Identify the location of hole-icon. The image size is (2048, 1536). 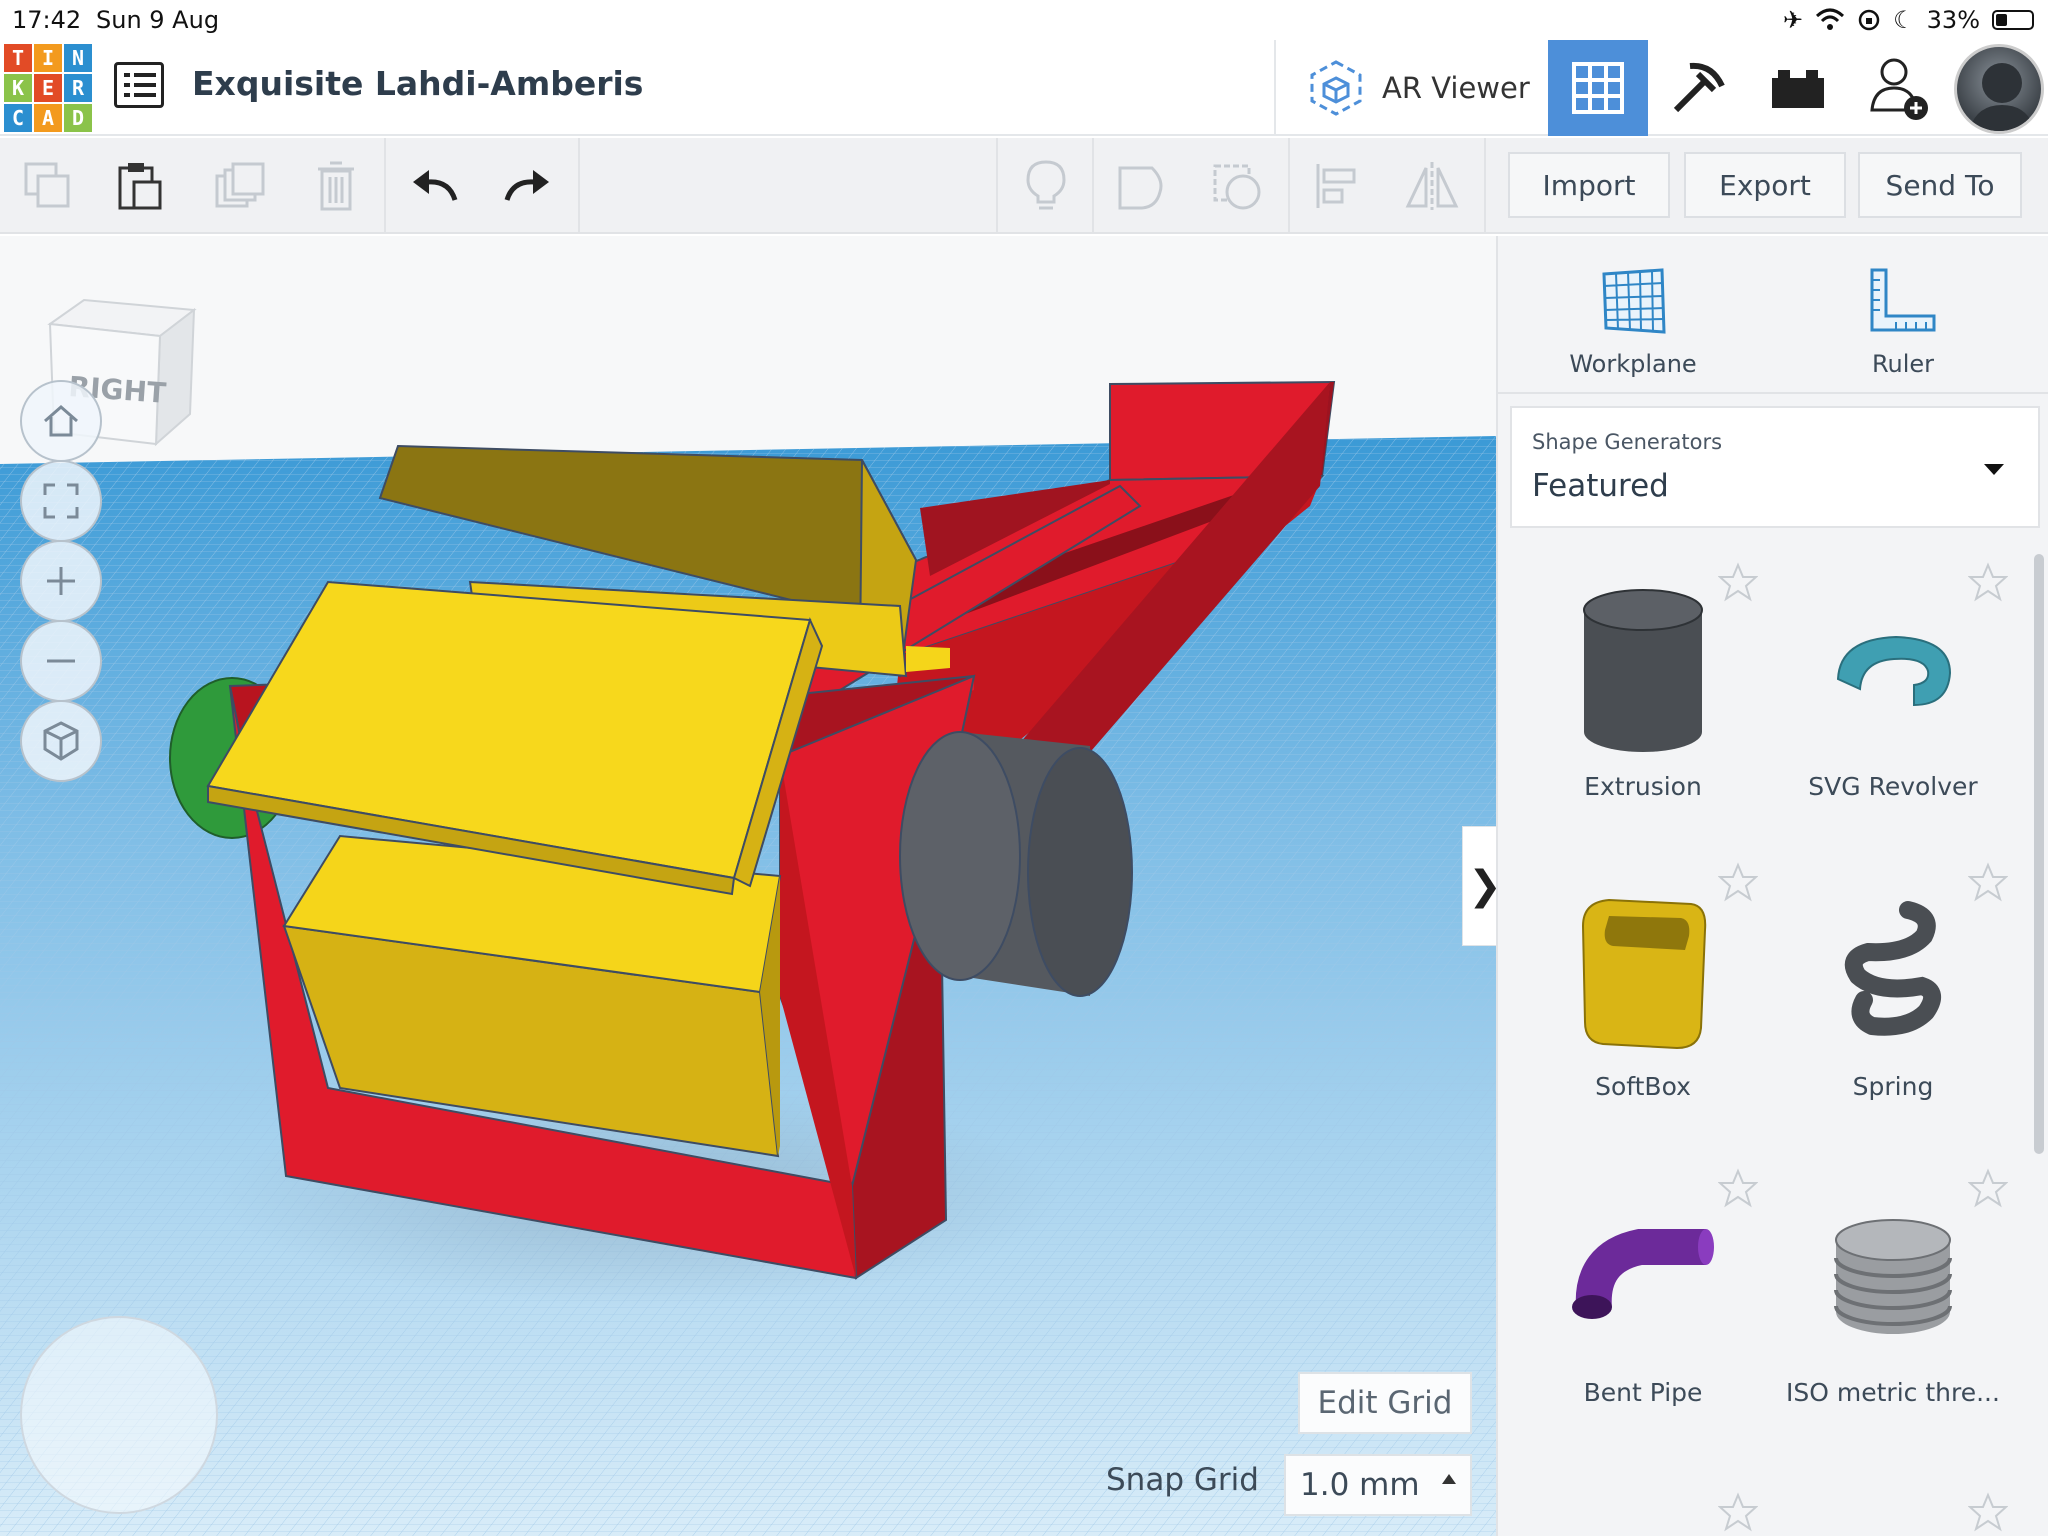
(1237, 187).